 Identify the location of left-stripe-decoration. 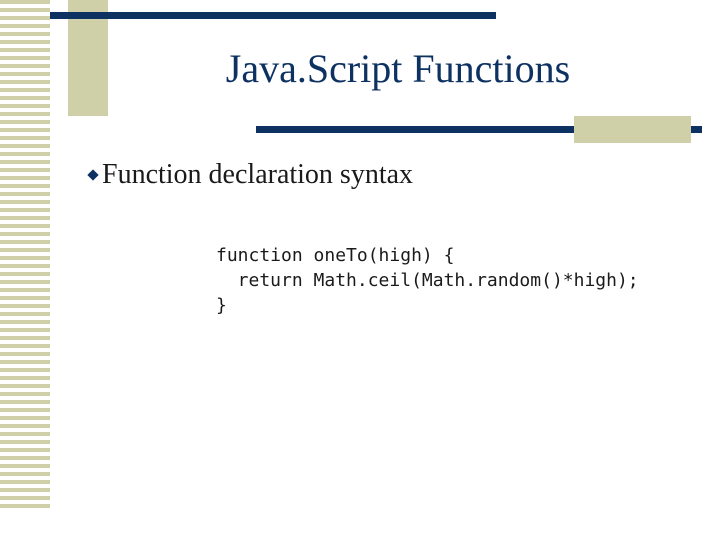
(25, 256).